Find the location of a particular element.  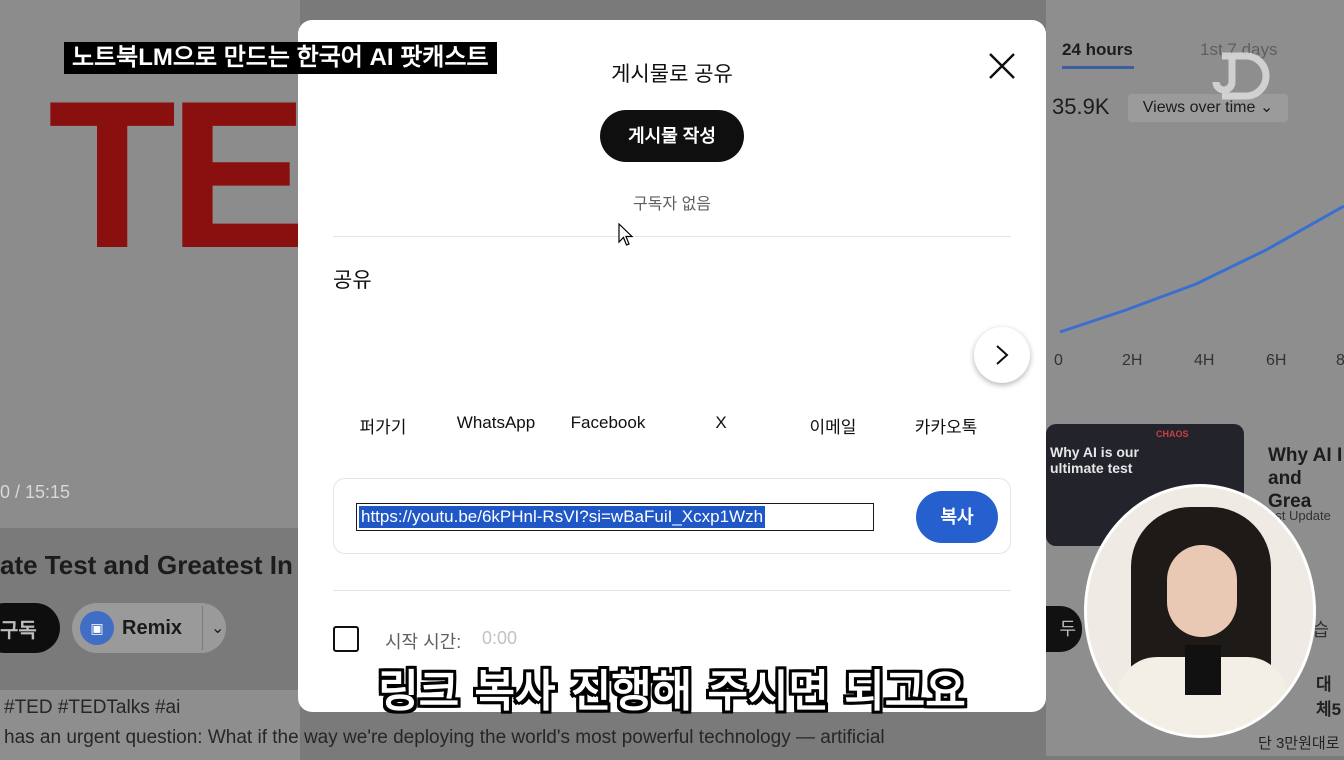

remix-icon: ▣ is located at coordinates (97, 628).